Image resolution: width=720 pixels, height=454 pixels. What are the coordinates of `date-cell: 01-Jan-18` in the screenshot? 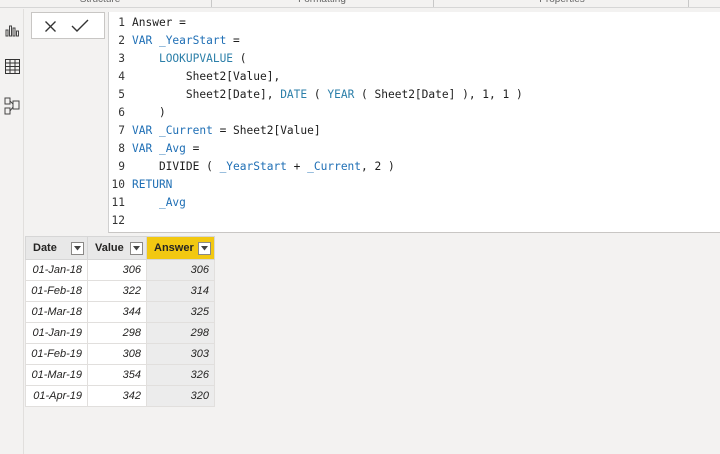 It's located at (56, 270).